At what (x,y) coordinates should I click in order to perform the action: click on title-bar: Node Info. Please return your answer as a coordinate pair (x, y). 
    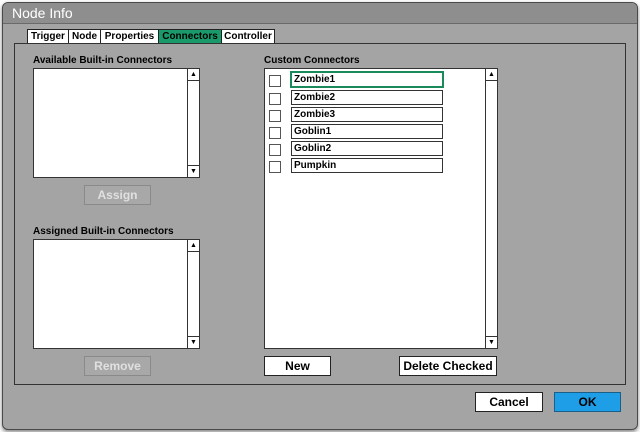
    Looking at the image, I should click on (320, 13).